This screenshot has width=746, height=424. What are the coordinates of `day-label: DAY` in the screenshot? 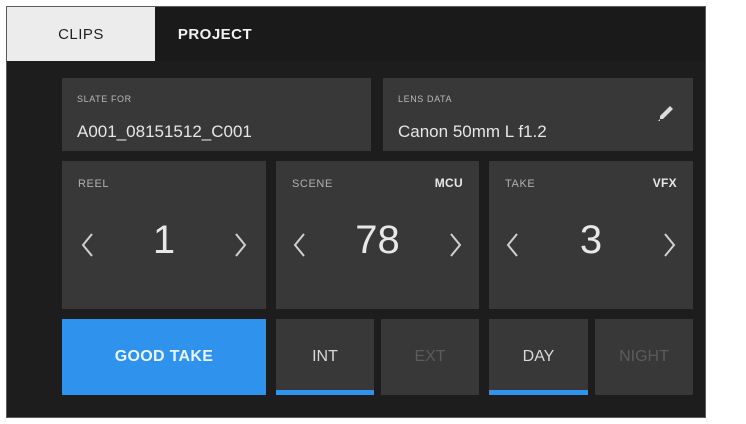 It's located at (538, 356).